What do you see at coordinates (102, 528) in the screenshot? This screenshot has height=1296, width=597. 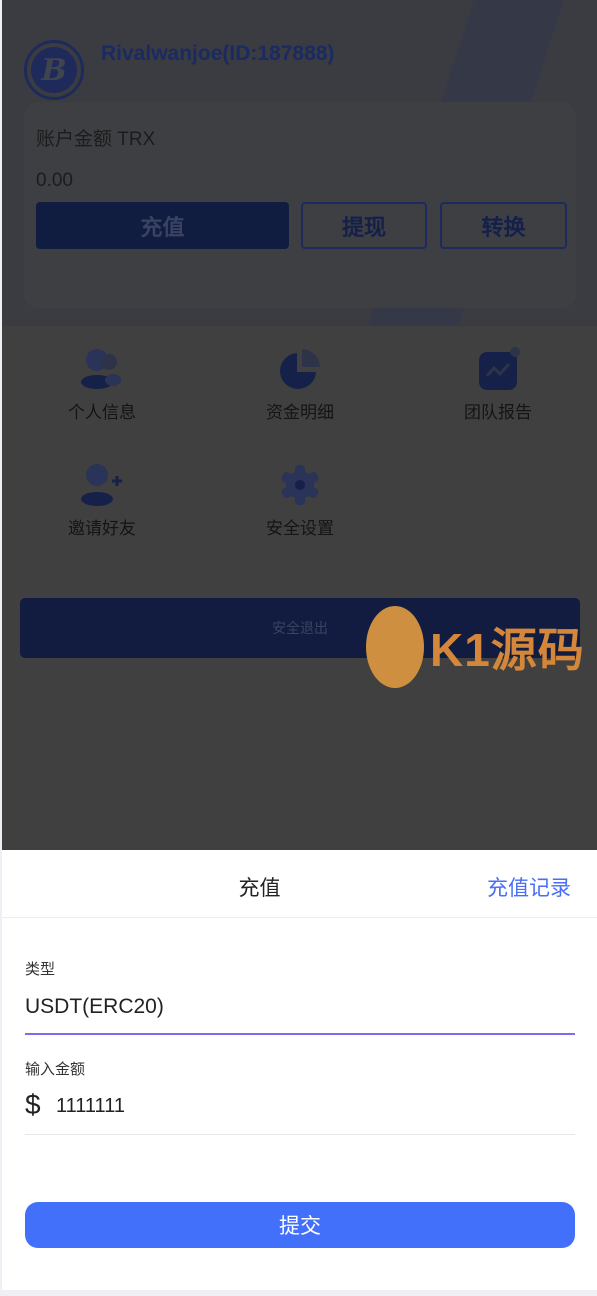 I see `menu-label: 邀请好友` at bounding box center [102, 528].